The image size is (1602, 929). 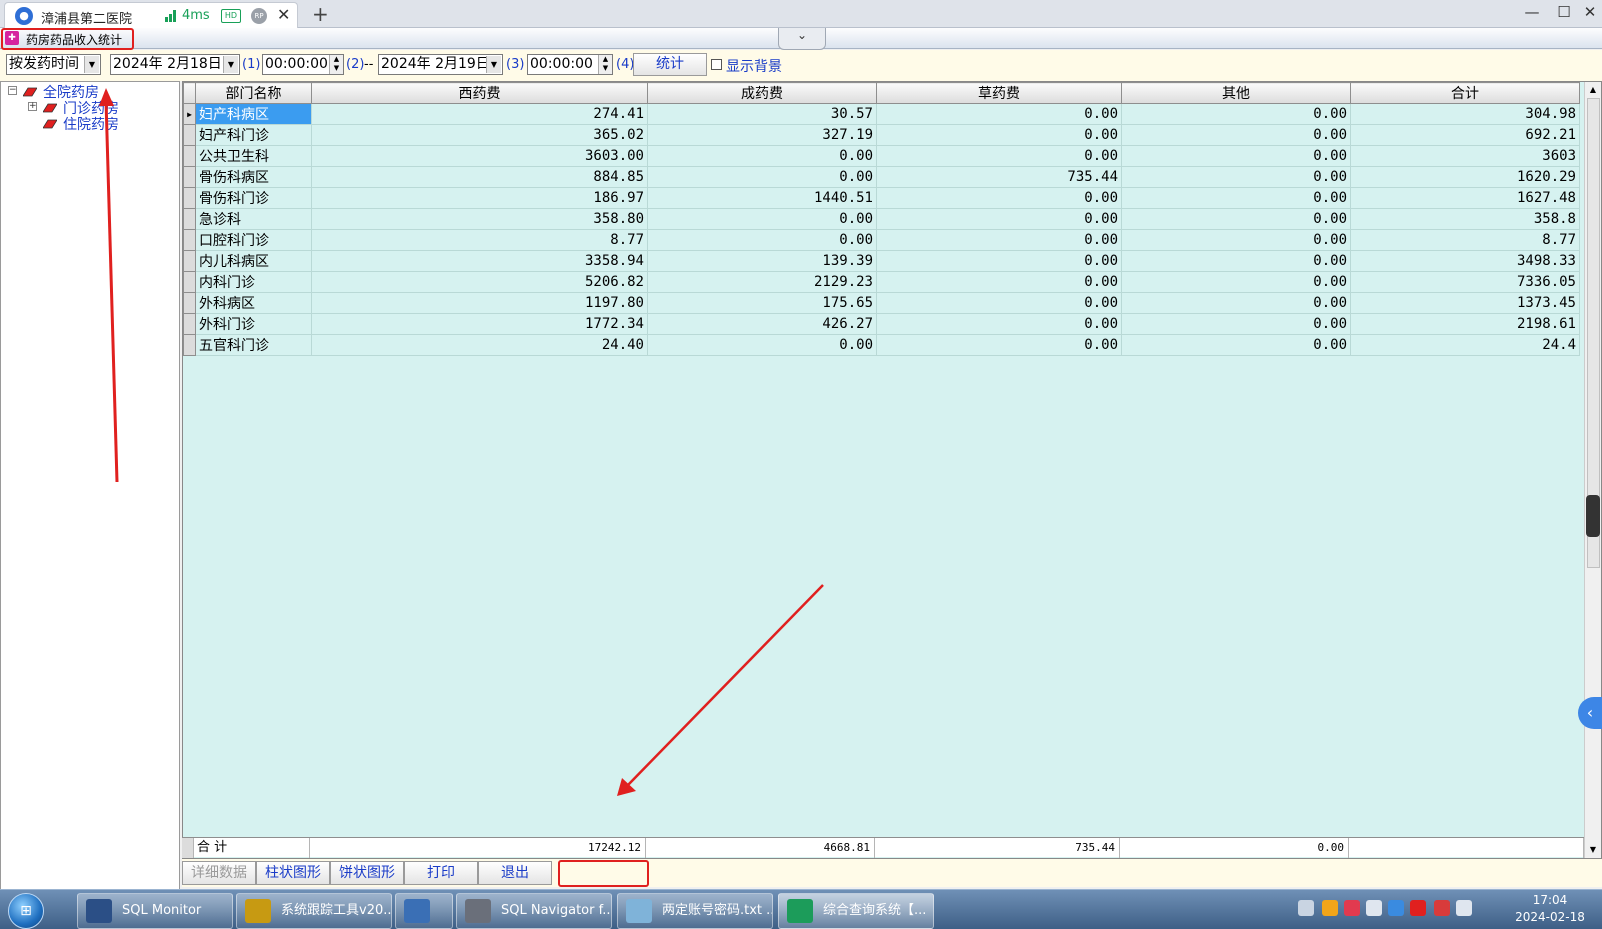 I want to click on amount-cell: 274.41, so click(x=479, y=114).